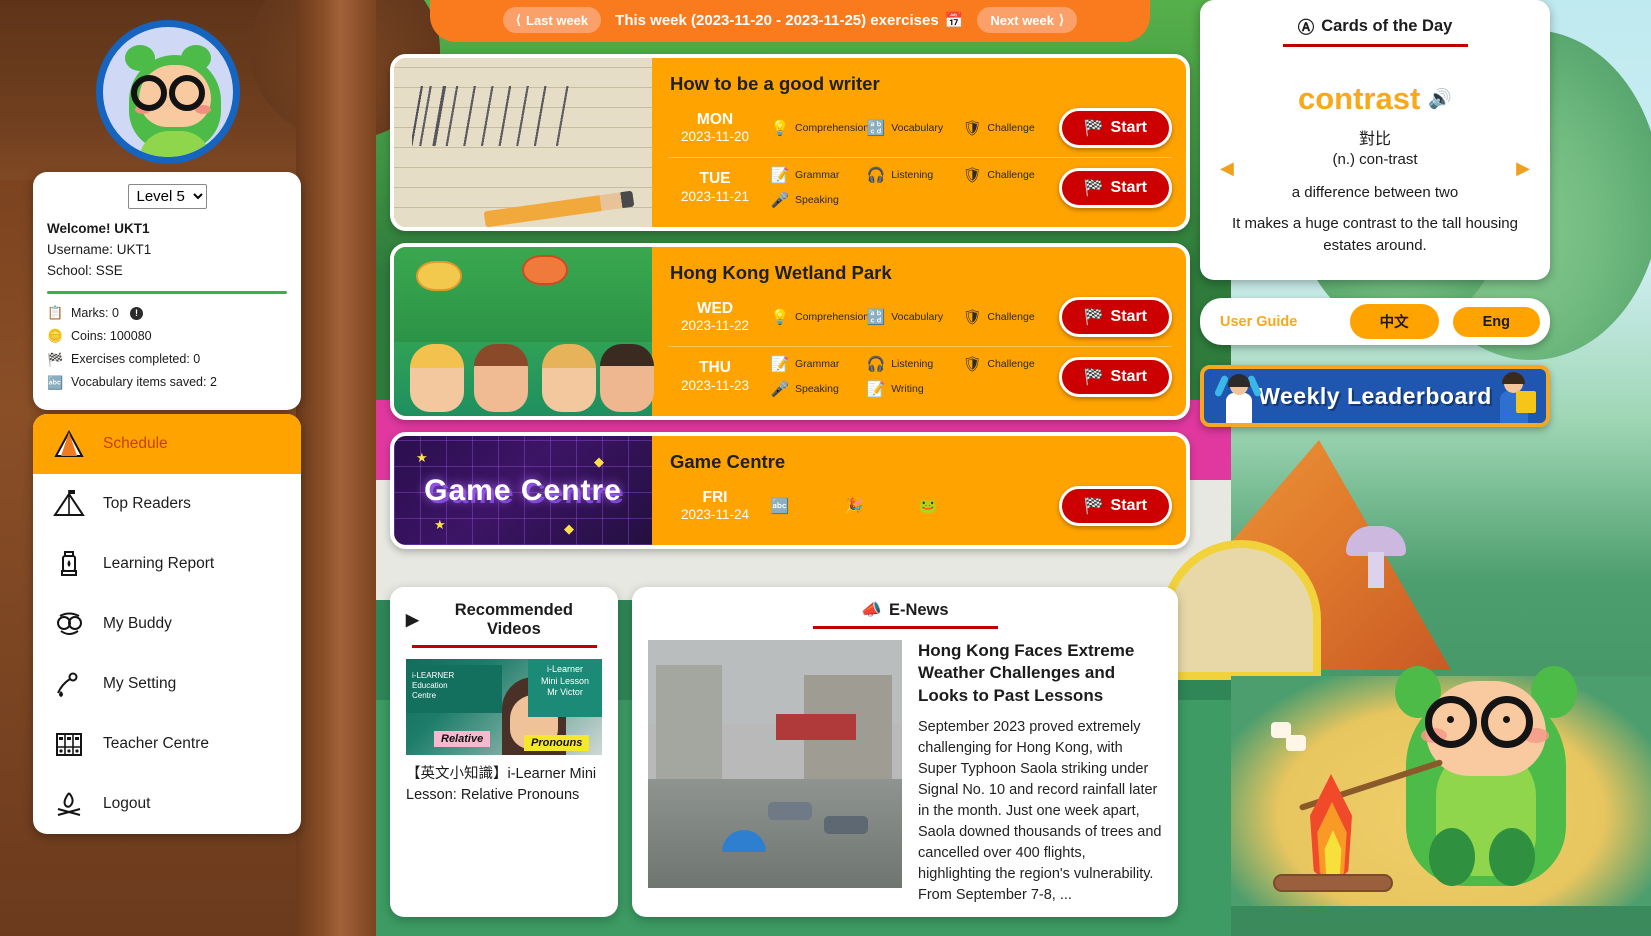  I want to click on listening-headphones-icon: 🎧, so click(876, 364).